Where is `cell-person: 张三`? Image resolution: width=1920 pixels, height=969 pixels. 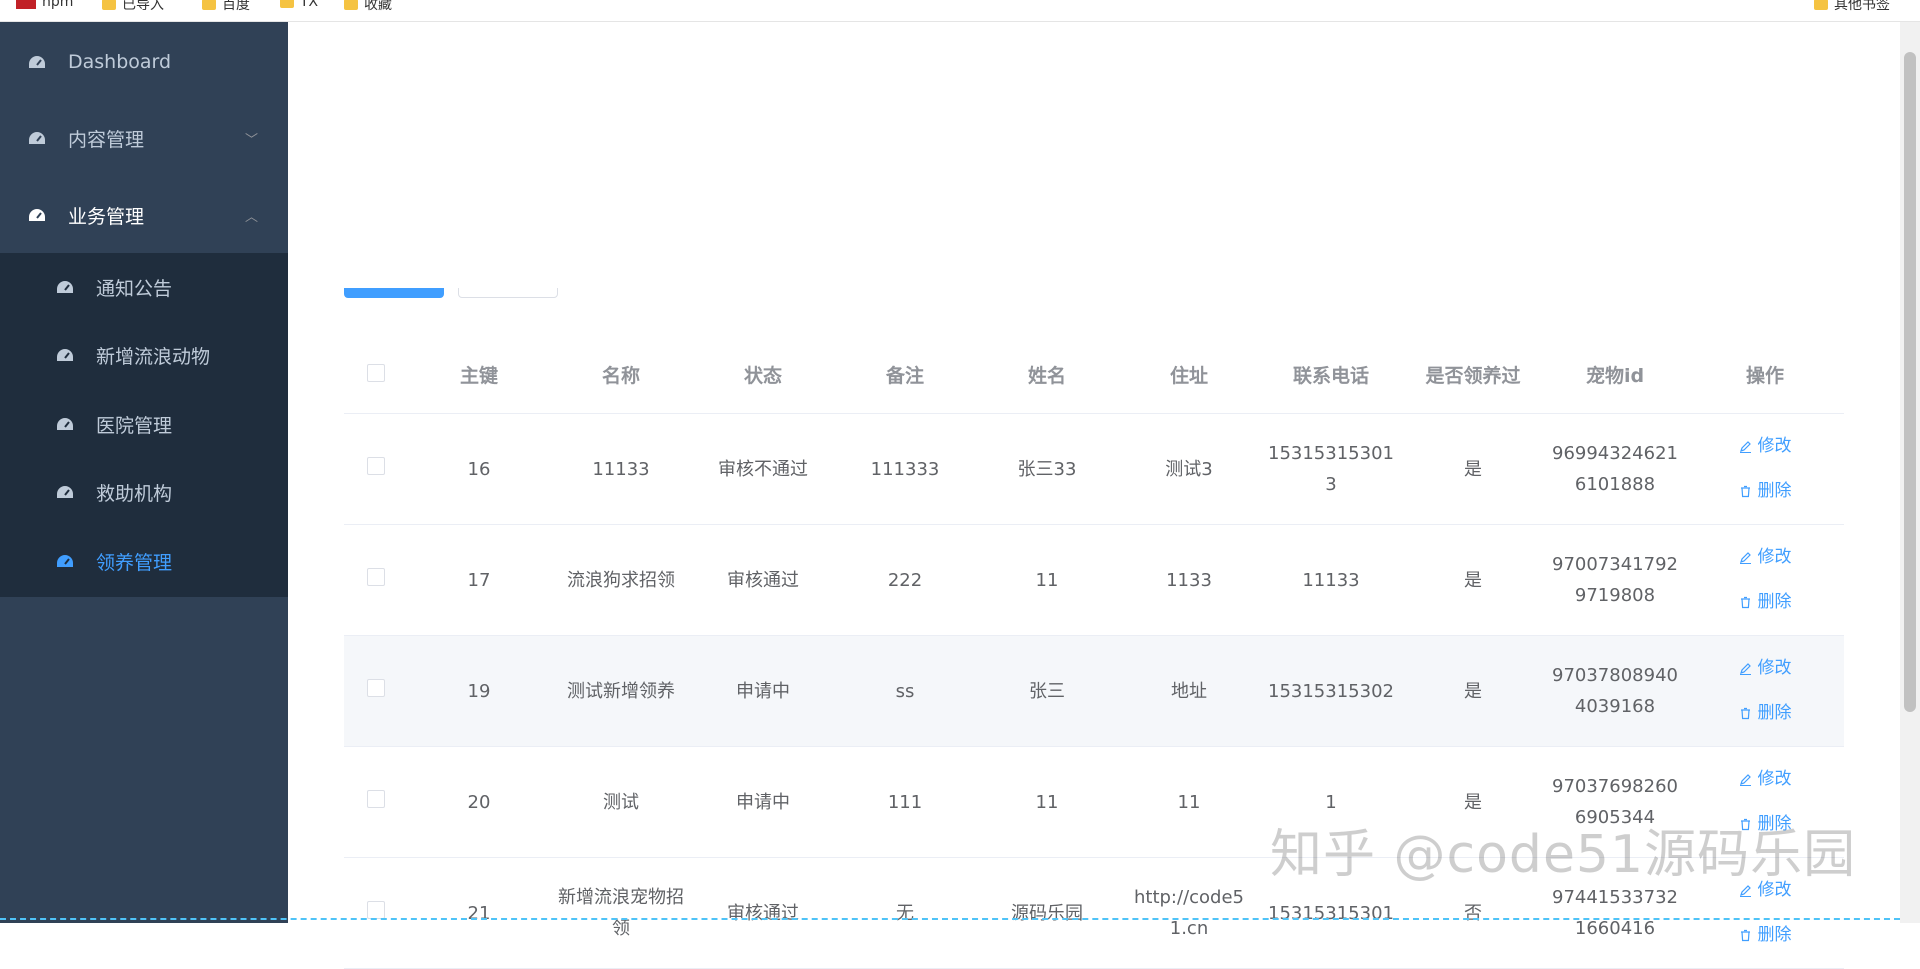
cell-person: 张三 is located at coordinates (1047, 691).